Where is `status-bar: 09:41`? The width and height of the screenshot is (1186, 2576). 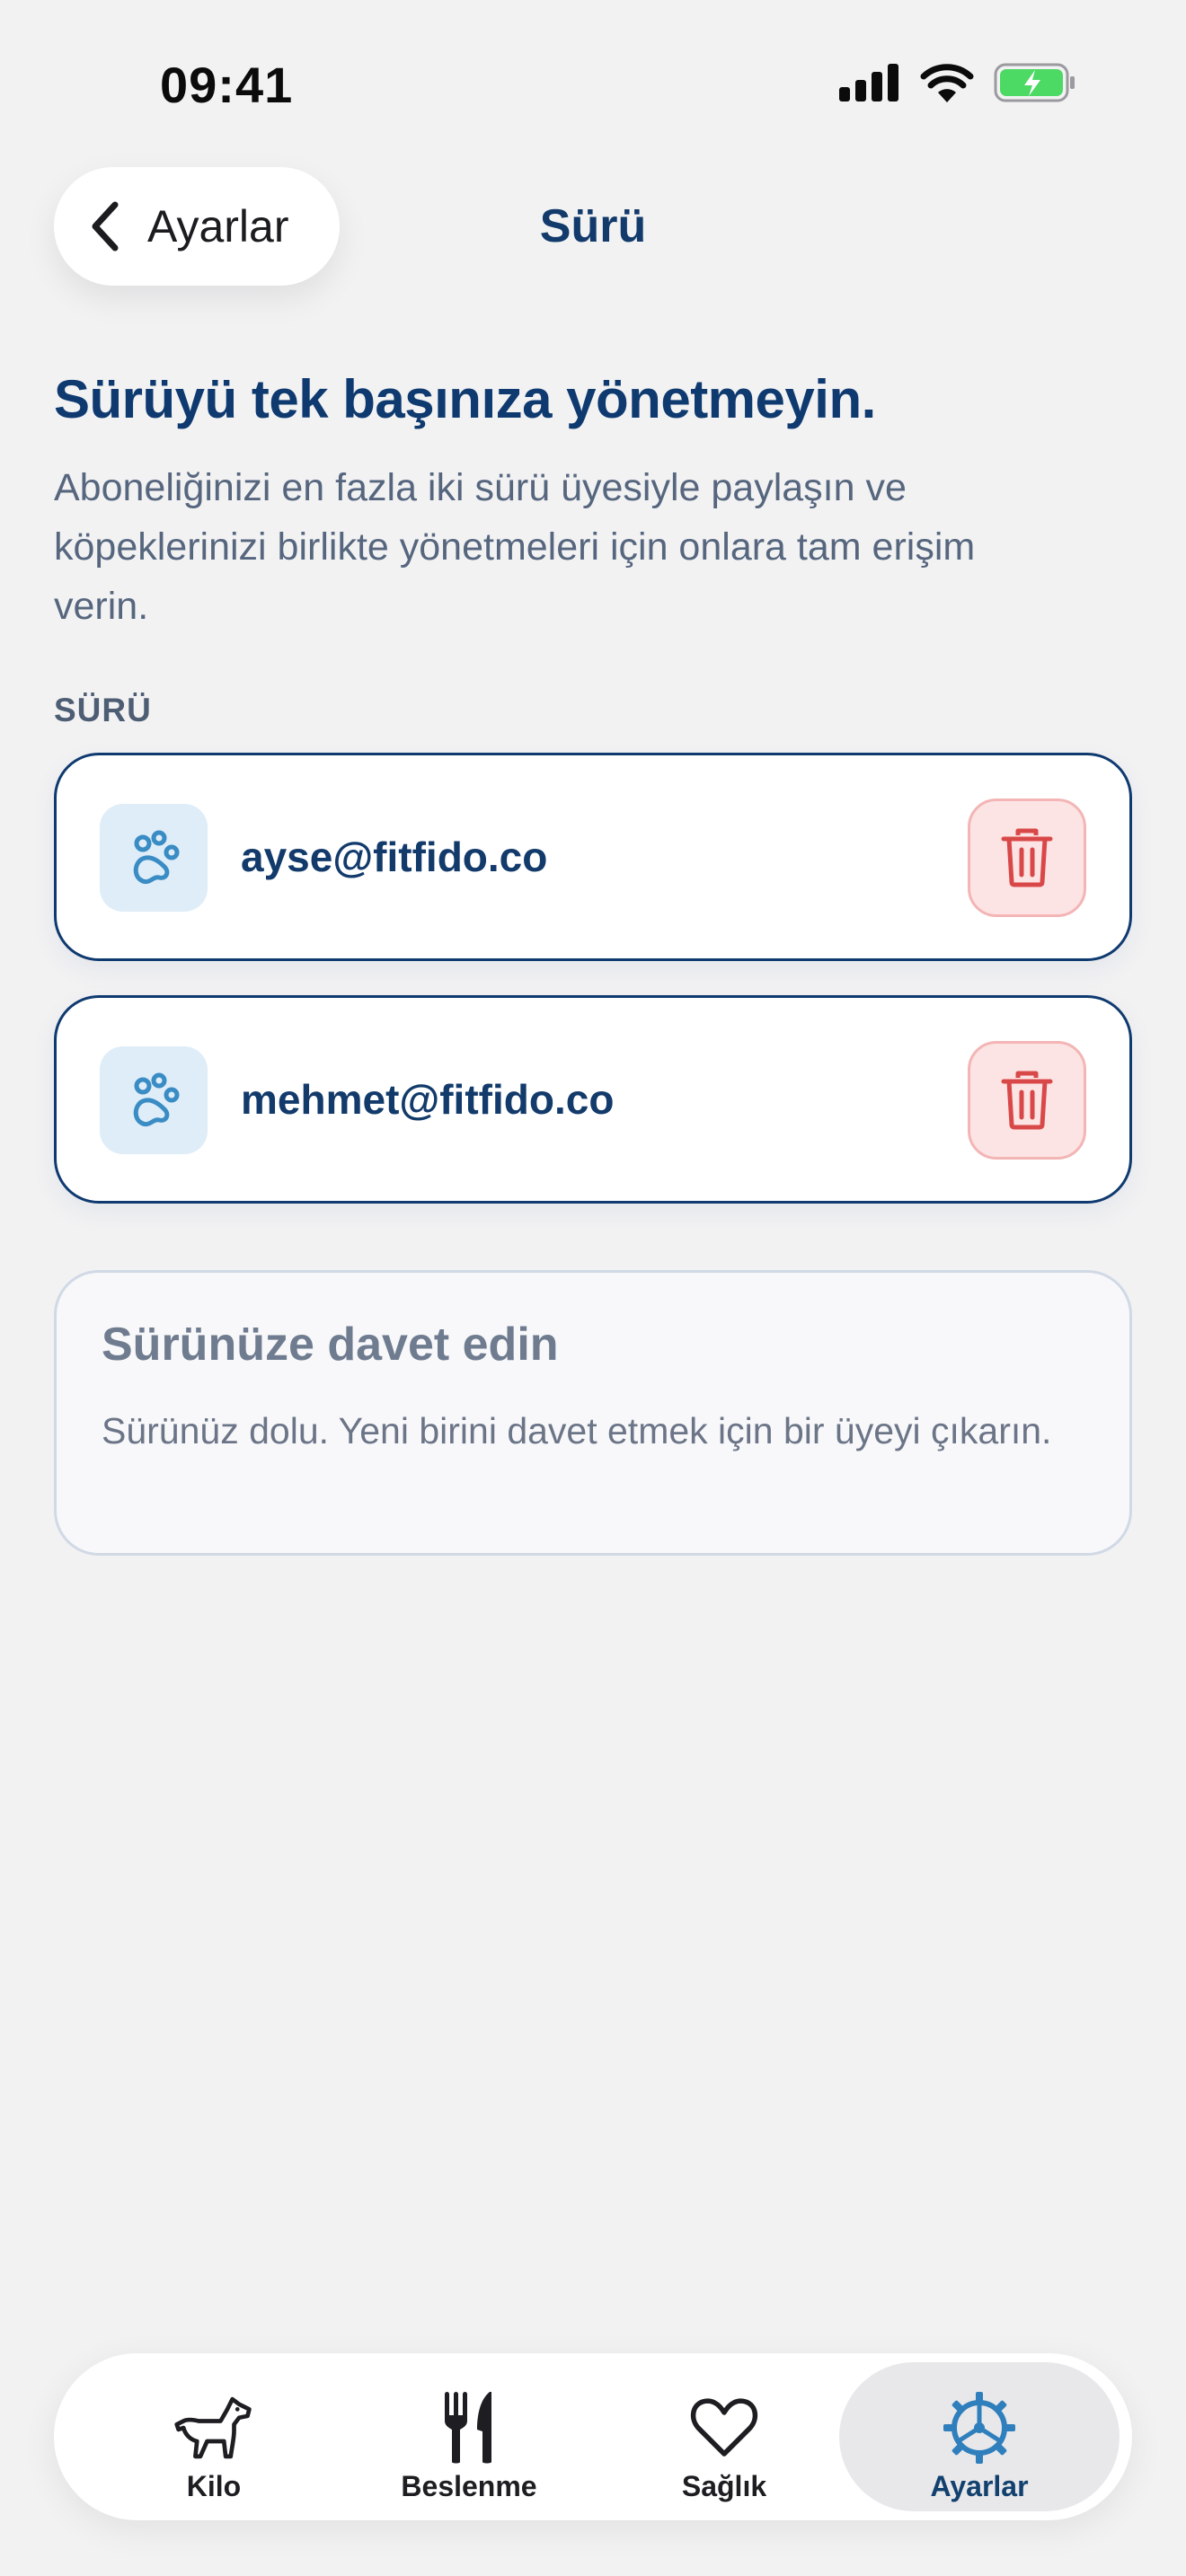 status-bar: 09:41 is located at coordinates (593, 76).